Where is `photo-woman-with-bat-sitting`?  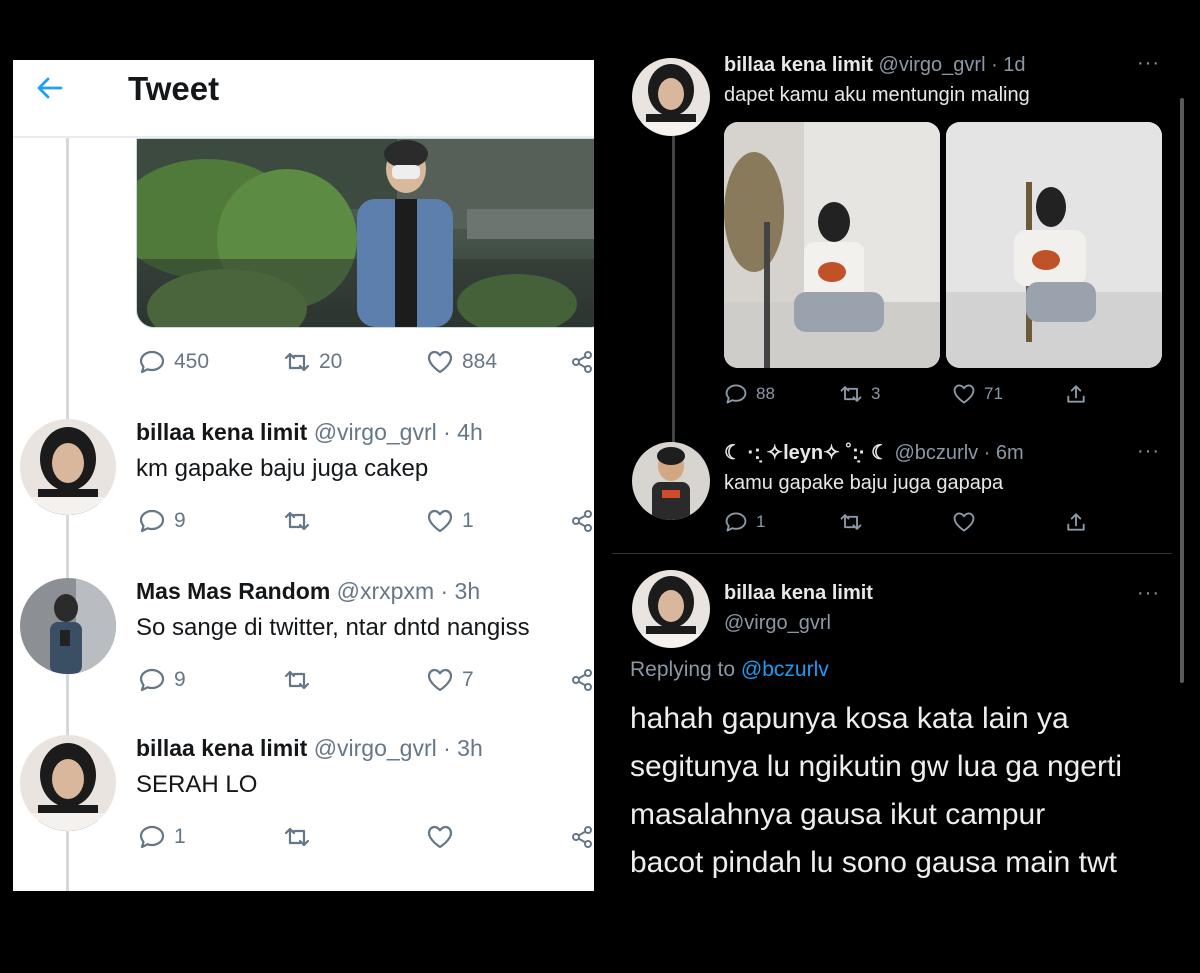
photo-woman-with-bat-sitting is located at coordinates (832, 245).